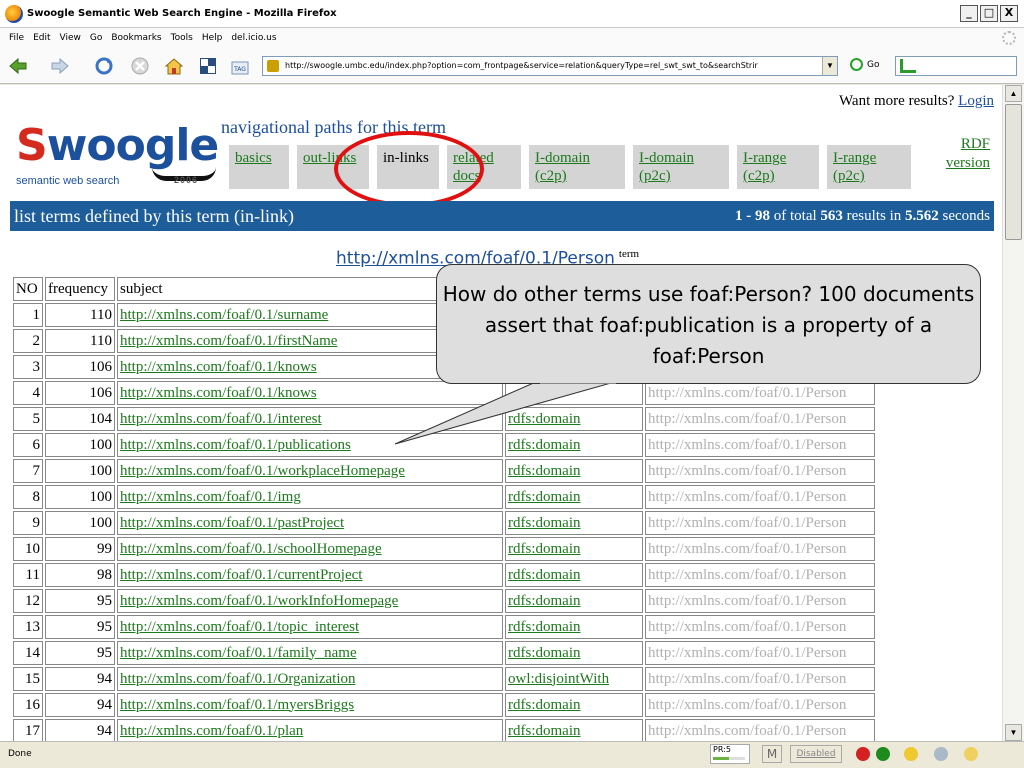 The height and width of the screenshot is (768, 1024). I want to click on swoogle-logo: Swoogle, so click(117, 146).